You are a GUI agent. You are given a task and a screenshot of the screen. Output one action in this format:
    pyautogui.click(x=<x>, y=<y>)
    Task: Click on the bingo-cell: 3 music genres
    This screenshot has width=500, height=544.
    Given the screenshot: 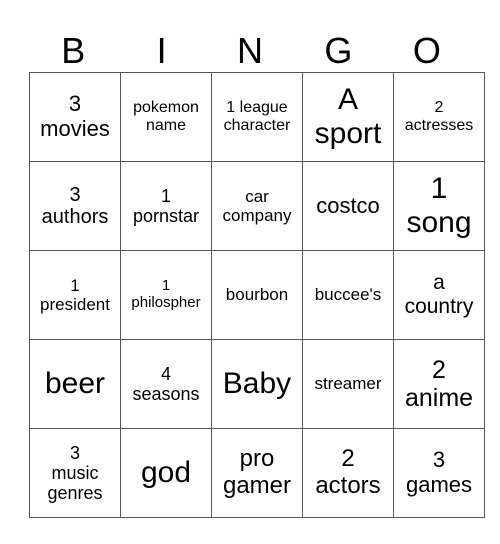 What is the action you would take?
    pyautogui.click(x=75, y=473)
    